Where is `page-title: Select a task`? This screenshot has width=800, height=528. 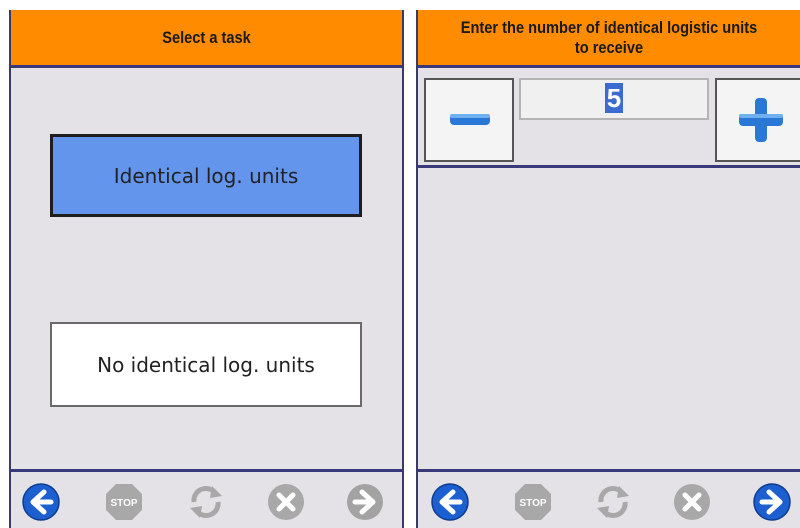 page-title: Select a task is located at coordinates (206, 39).